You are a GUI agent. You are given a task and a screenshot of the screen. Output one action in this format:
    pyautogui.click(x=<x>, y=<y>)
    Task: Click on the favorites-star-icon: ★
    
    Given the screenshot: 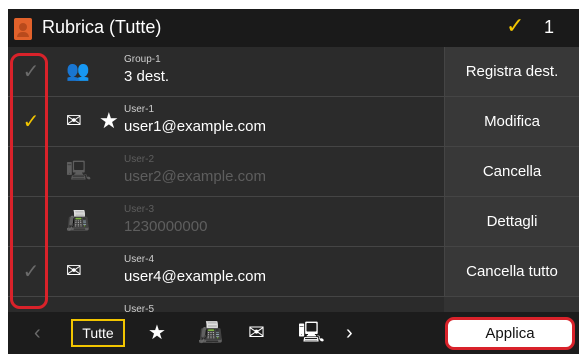 What is the action you would take?
    pyautogui.click(x=157, y=333)
    